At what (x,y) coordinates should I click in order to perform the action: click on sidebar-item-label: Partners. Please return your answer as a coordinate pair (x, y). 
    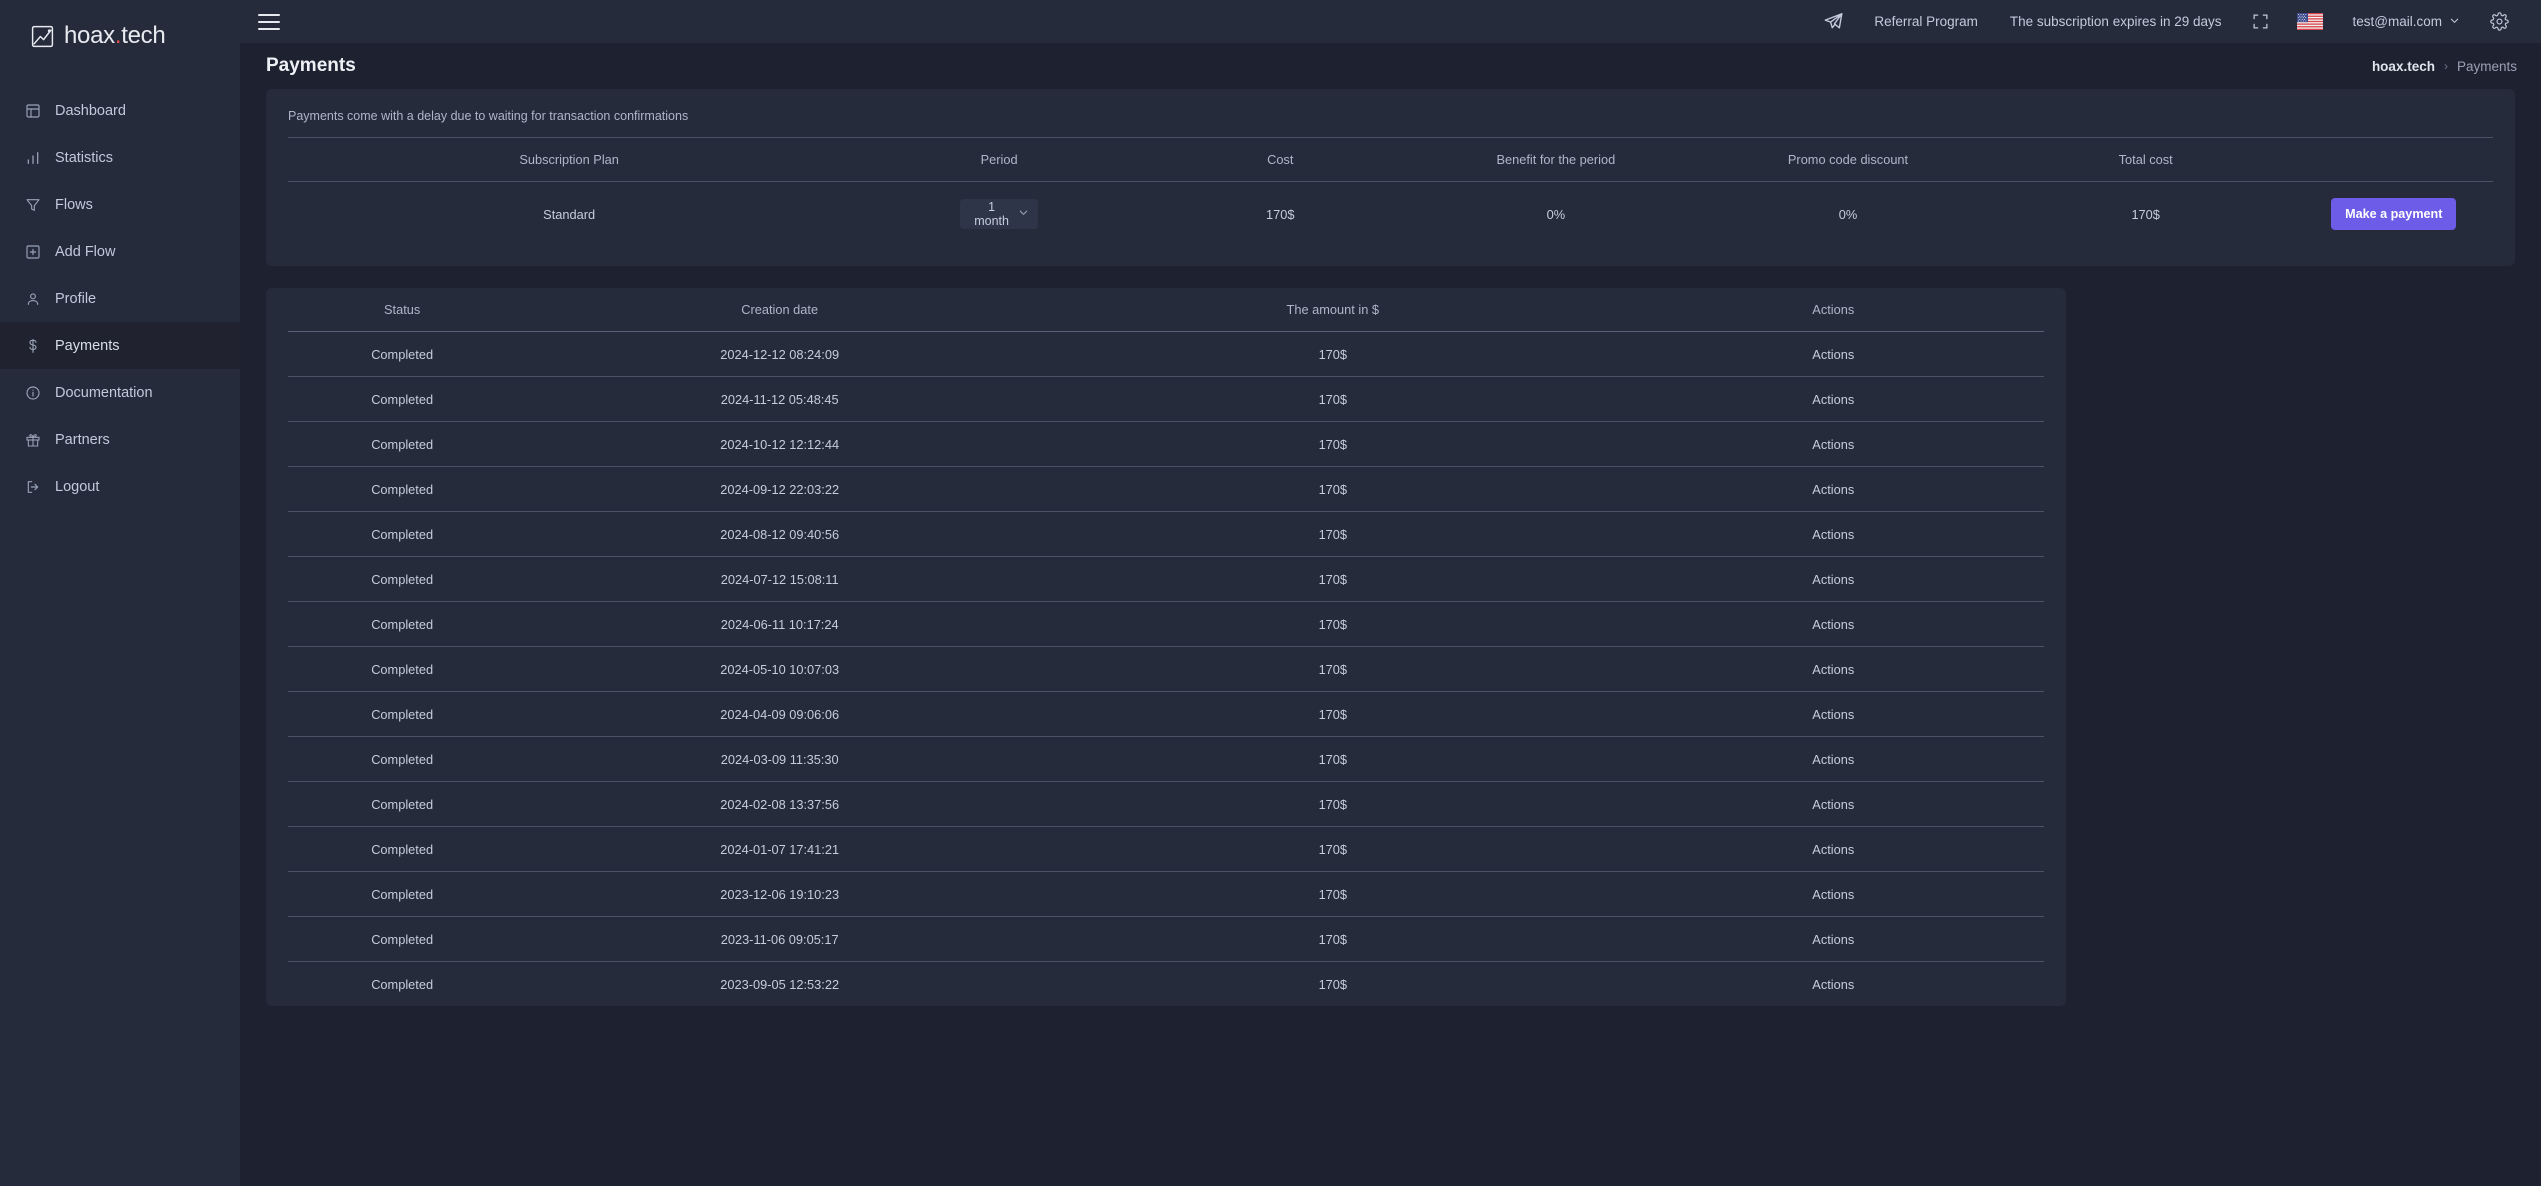
    Looking at the image, I should click on (82, 439).